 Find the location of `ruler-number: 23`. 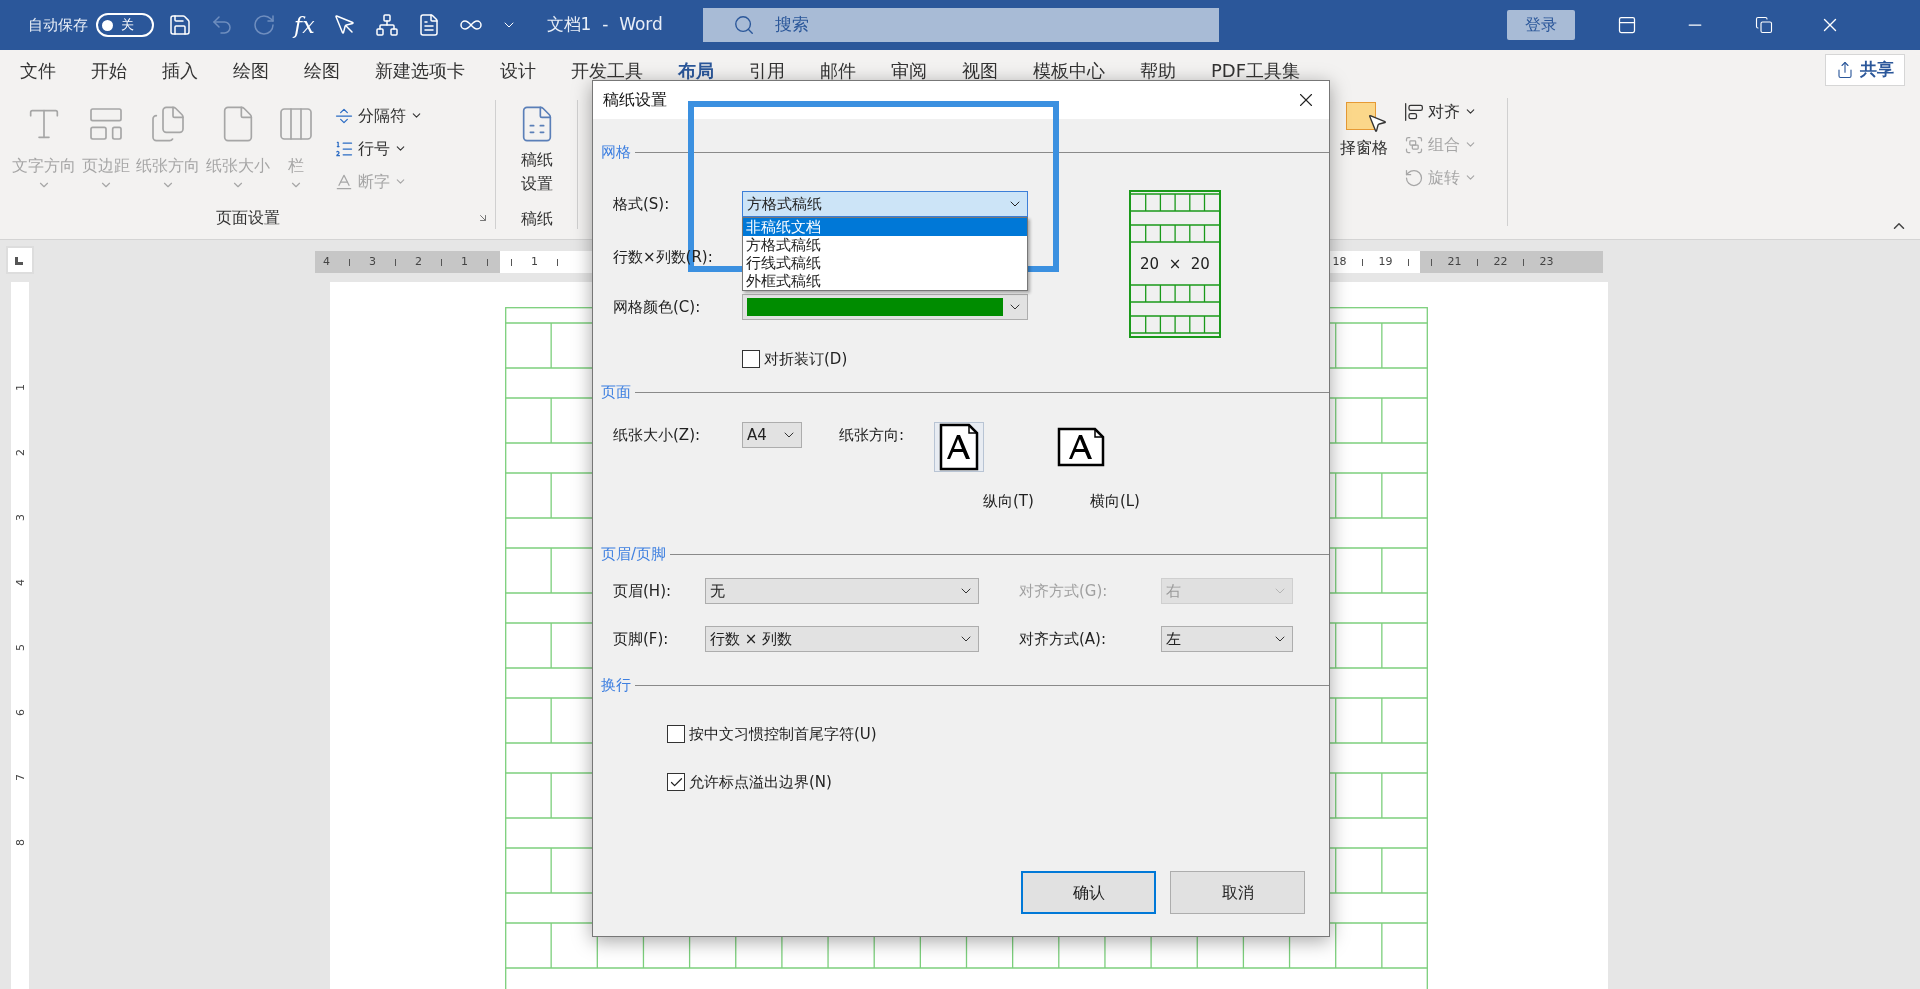

ruler-number: 23 is located at coordinates (1546, 261).